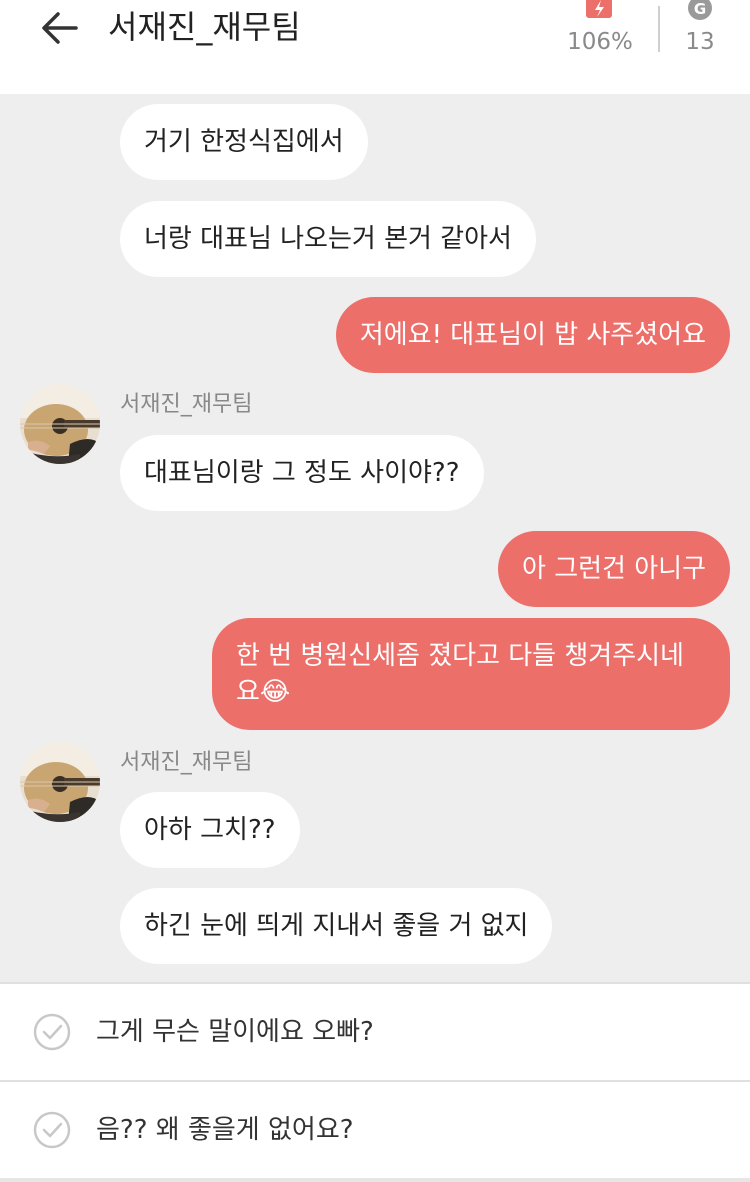 Image resolution: width=750 pixels, height=1182 pixels. I want to click on message-bubble-sent: 저에요! 대표님이 밥 사주셨어요, so click(532, 335).